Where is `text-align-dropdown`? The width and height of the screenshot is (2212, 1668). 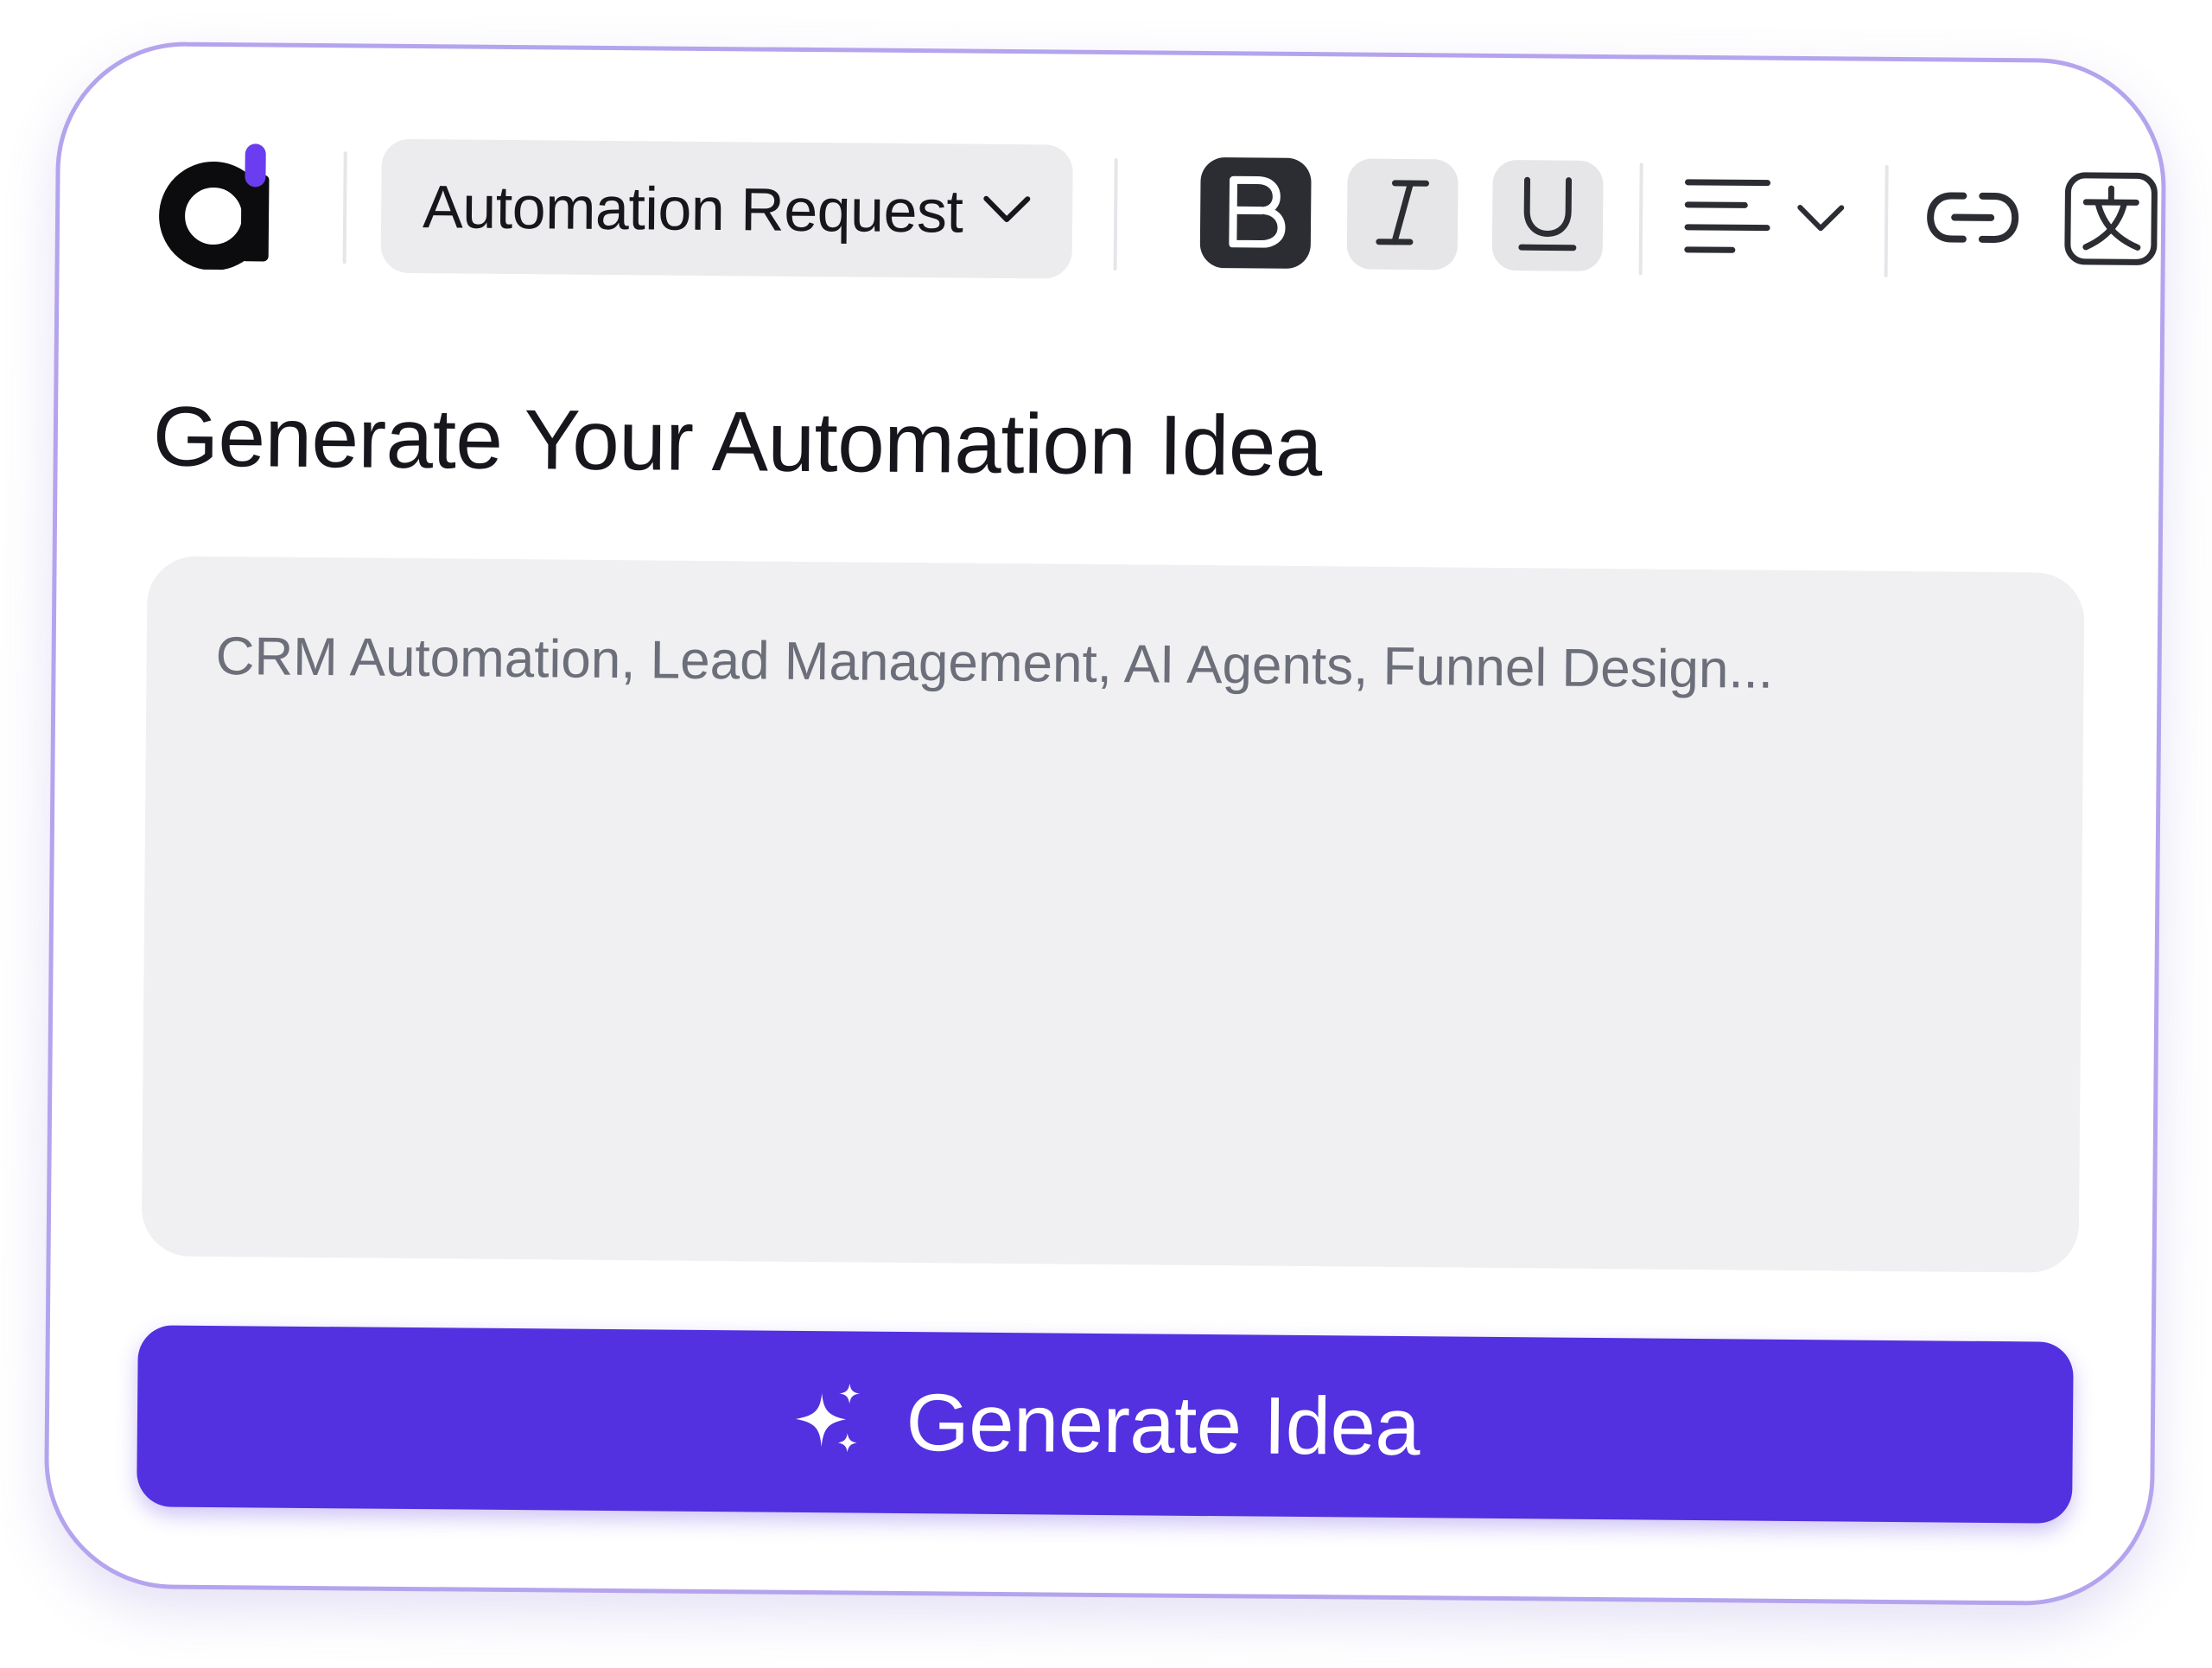 text-align-dropdown is located at coordinates (1771, 219).